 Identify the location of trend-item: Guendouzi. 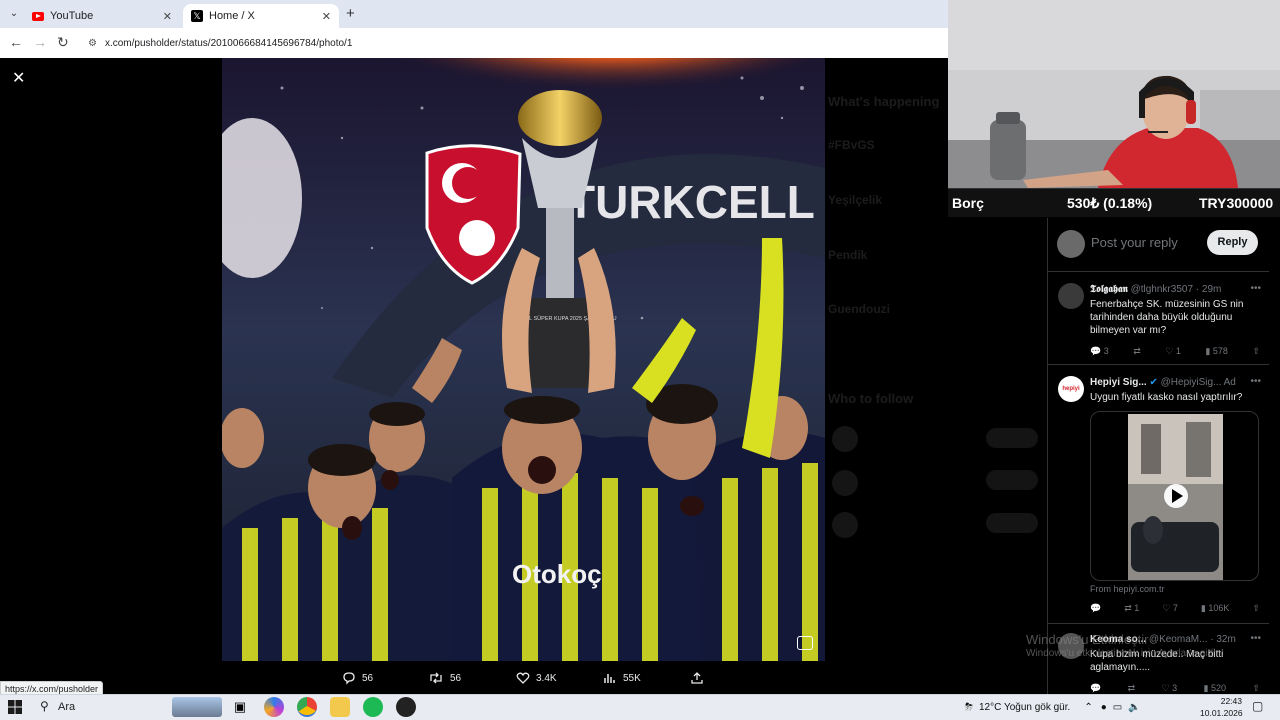
(859, 309).